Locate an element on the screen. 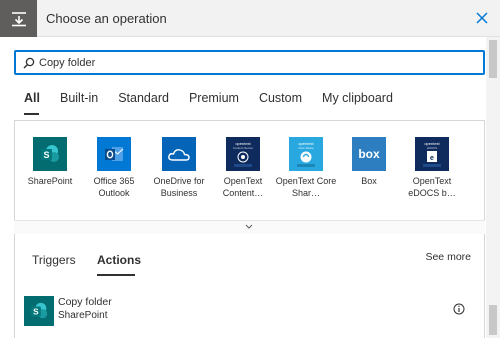 The height and width of the screenshot is (338, 500). search-input is located at coordinates (259, 63).